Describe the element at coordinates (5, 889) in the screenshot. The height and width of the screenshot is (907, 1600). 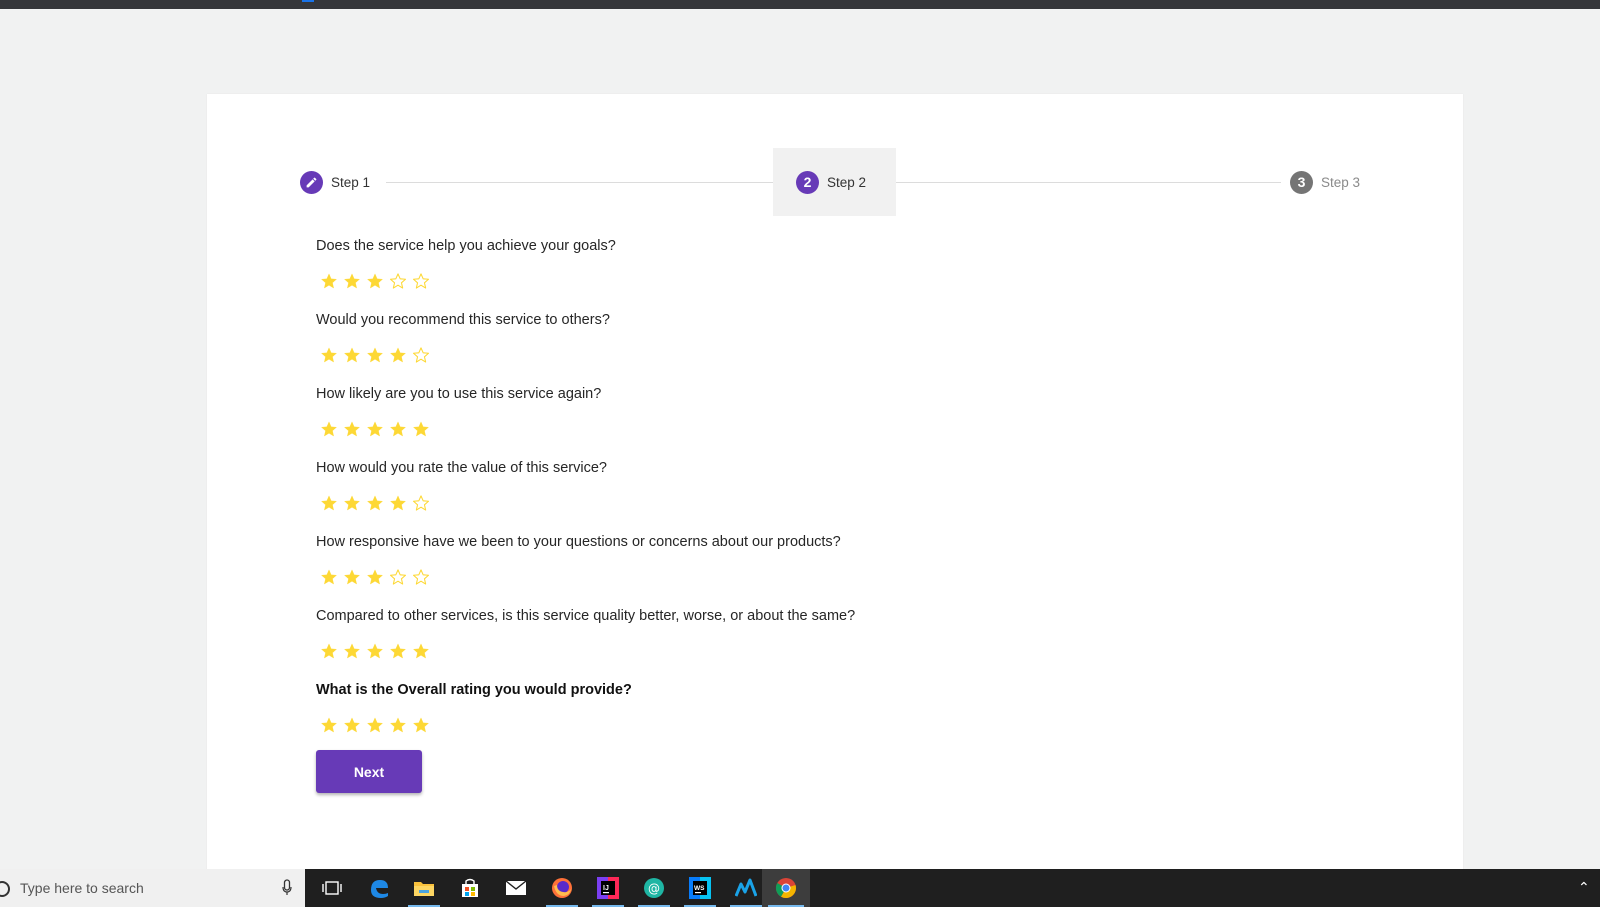
I see `cortana-icon` at that location.